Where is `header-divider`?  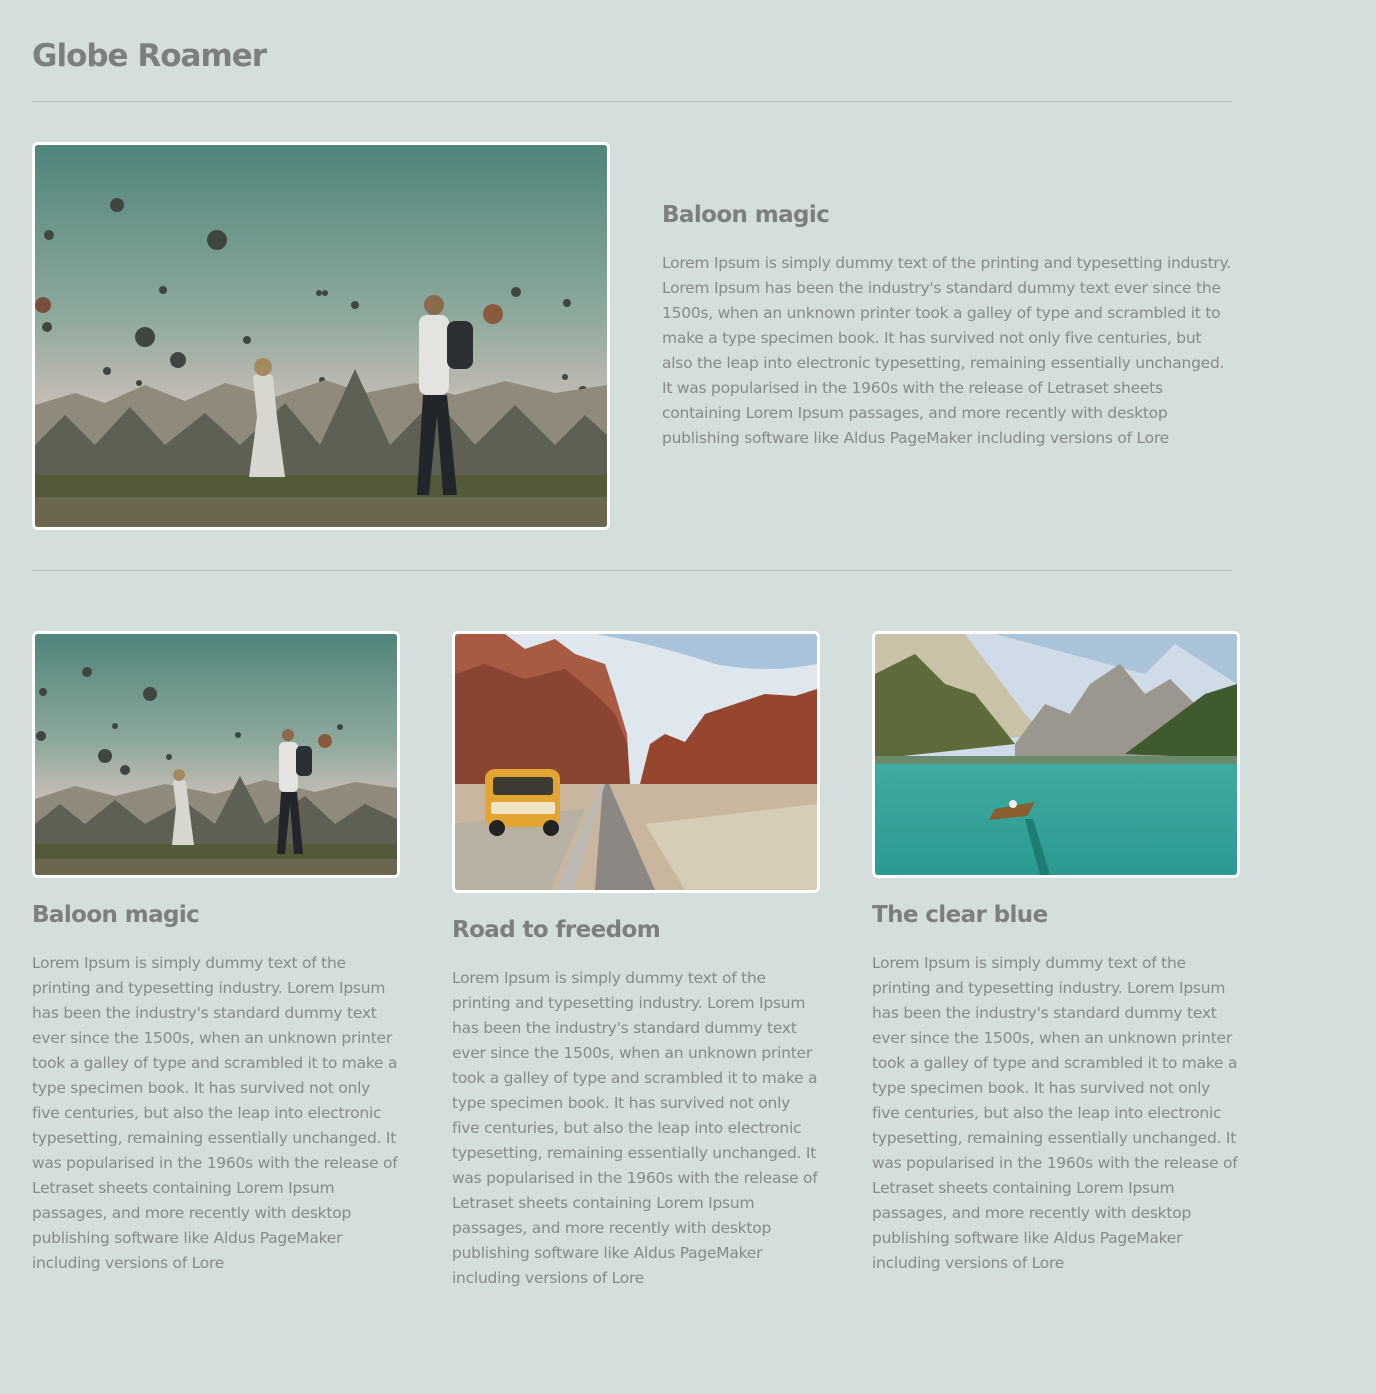
header-divider is located at coordinates (632, 101).